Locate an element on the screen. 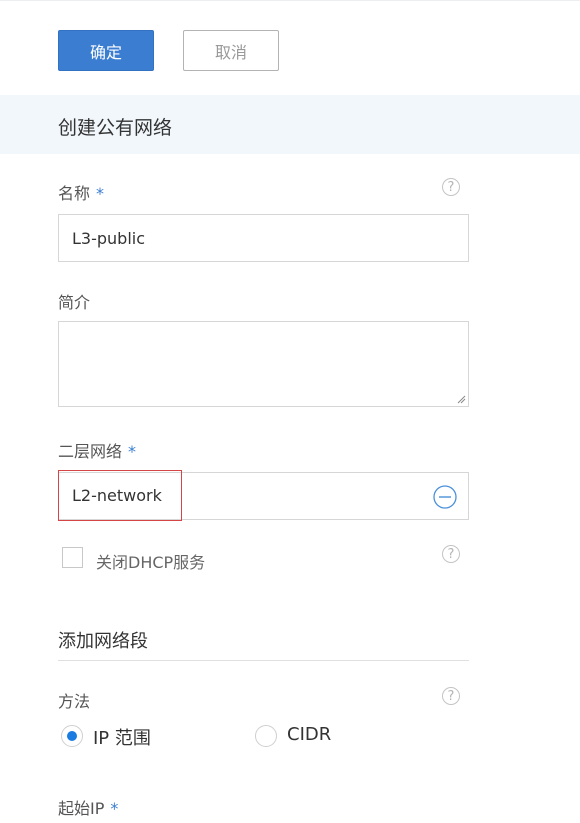 The image size is (580, 823). section-title: 创建公有网络 is located at coordinates (115, 128).